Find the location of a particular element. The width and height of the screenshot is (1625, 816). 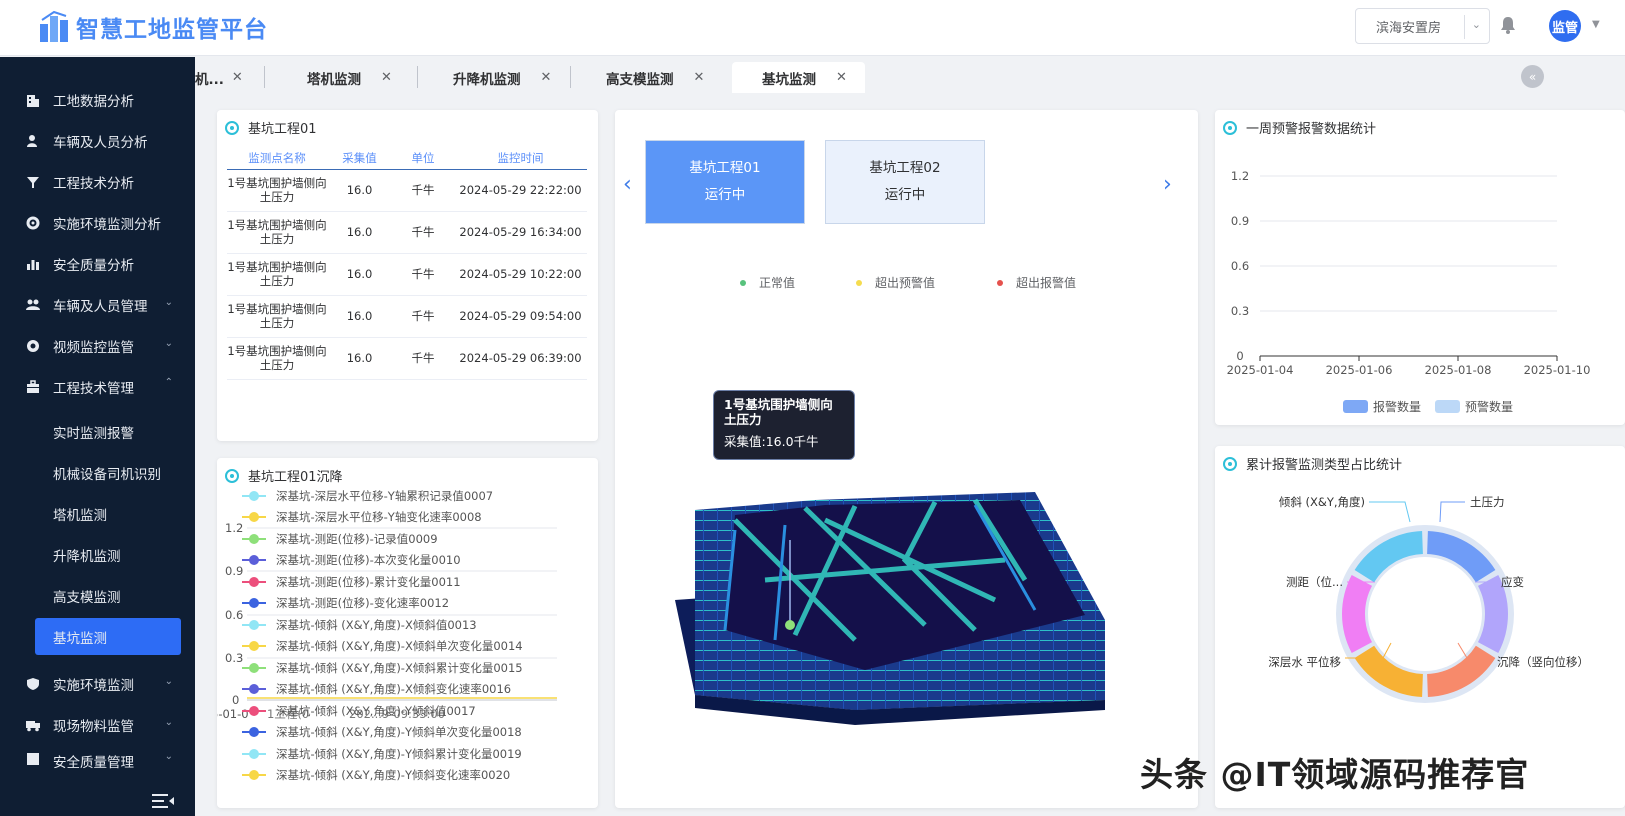

tab-tower-crane: 塔机监测 ✕ is located at coordinates (349, 77).